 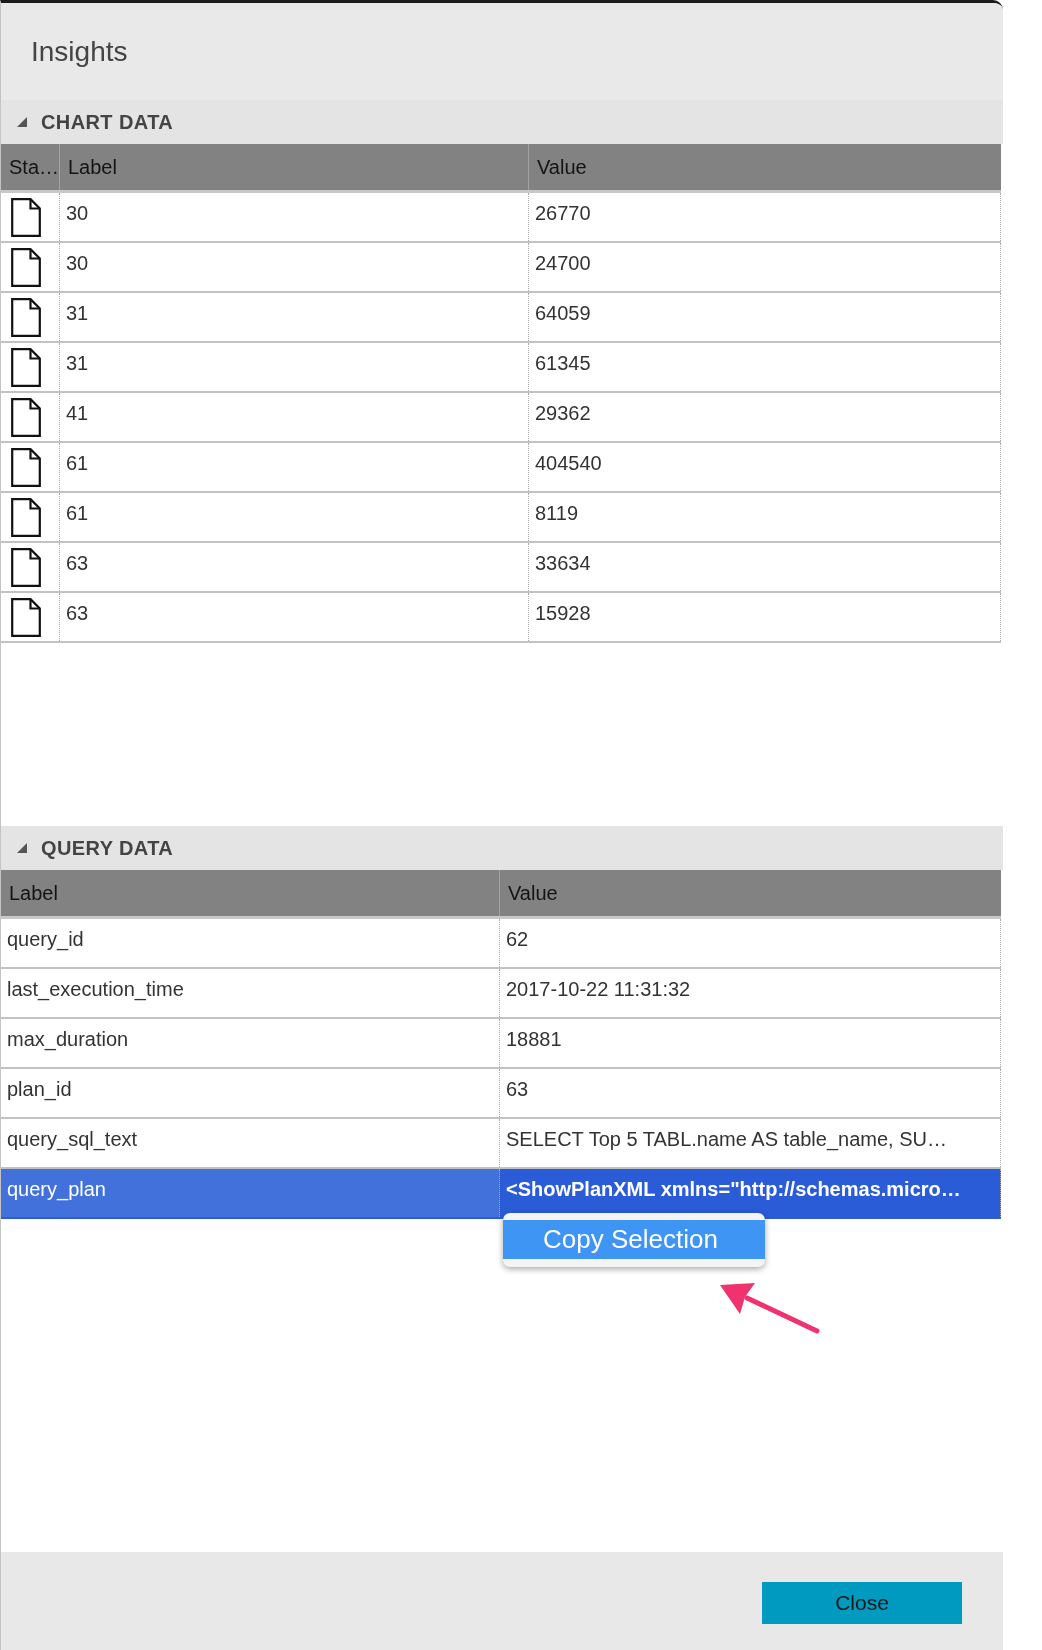 I want to click on table-row: 30 26770, so click(x=501, y=218).